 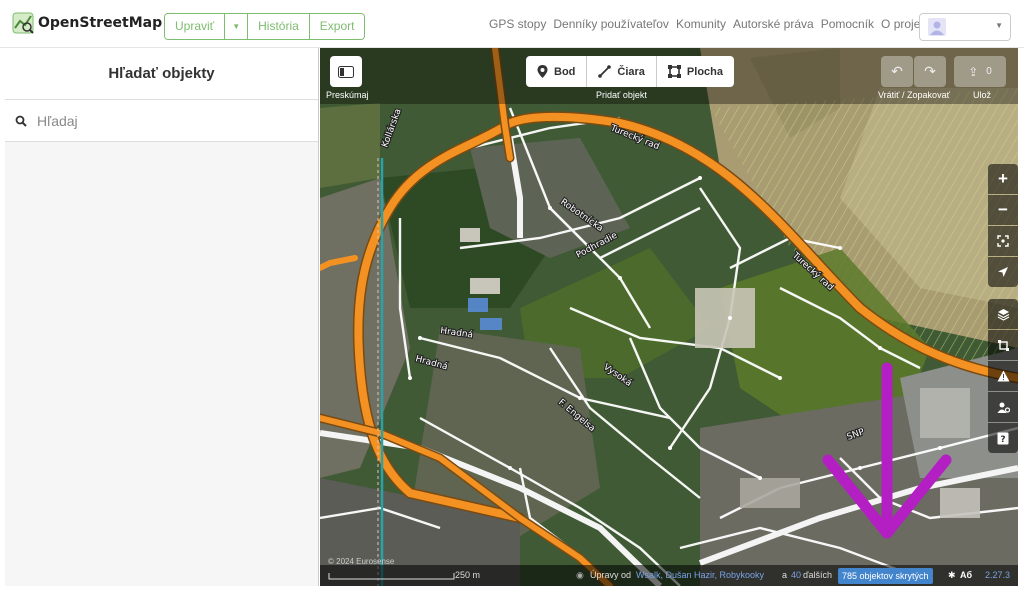 I want to click on redo-button: ↷, so click(x=930, y=71).